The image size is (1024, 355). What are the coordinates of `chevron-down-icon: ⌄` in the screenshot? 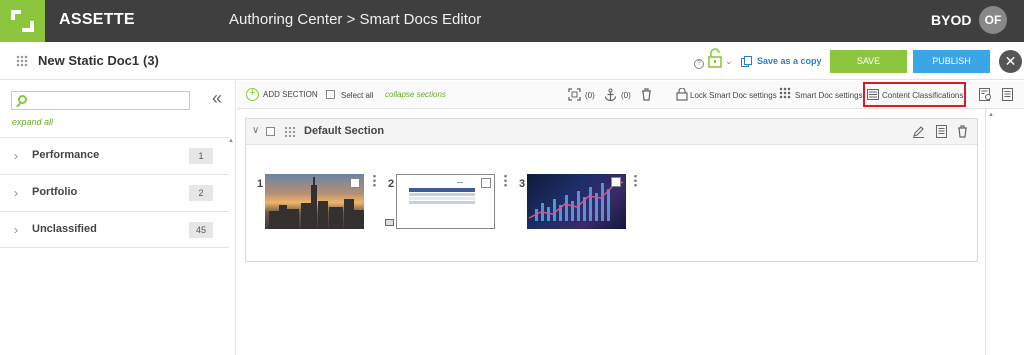 It's located at (729, 61).